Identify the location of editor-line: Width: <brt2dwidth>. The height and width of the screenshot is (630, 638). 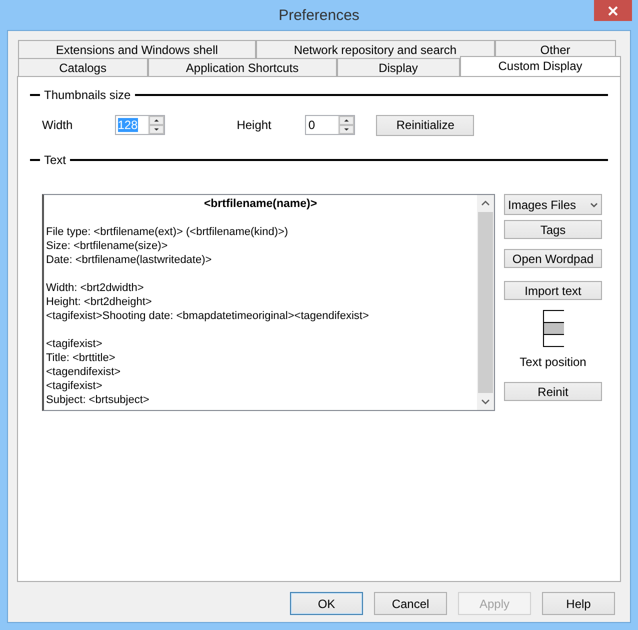
(95, 288).